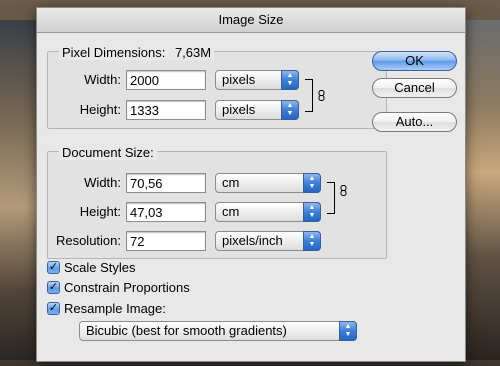 This screenshot has width=500, height=366. What do you see at coordinates (257, 80) in the screenshot?
I see `pixel-width-unit-select: pixels ▲ ▼` at bounding box center [257, 80].